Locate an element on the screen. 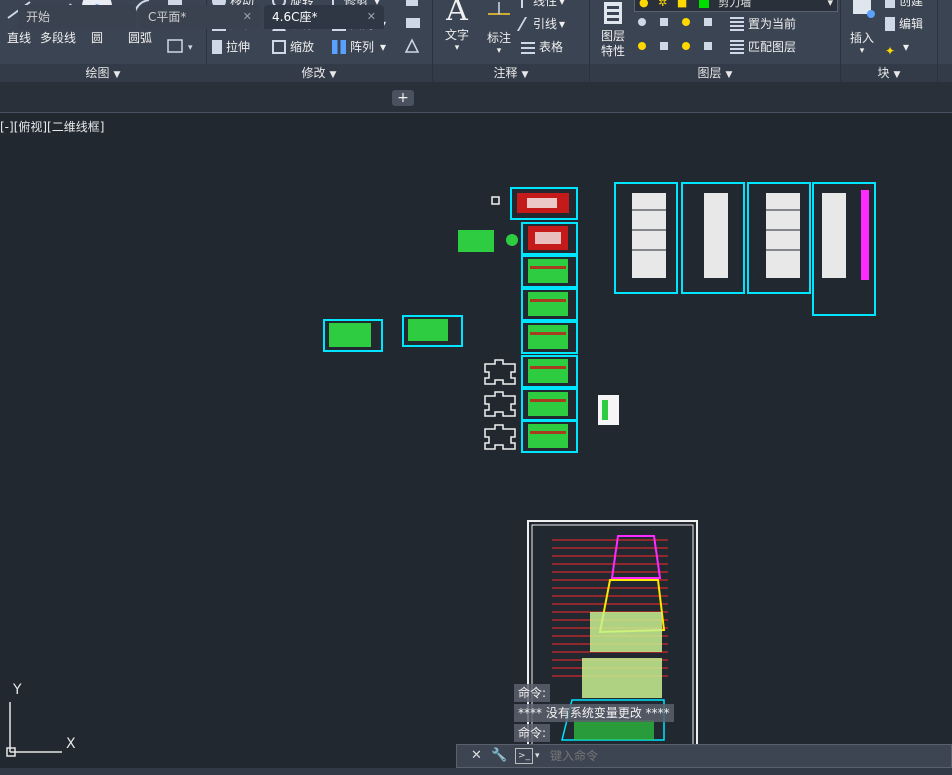  layer-off-icon is located at coordinates (642, 22).